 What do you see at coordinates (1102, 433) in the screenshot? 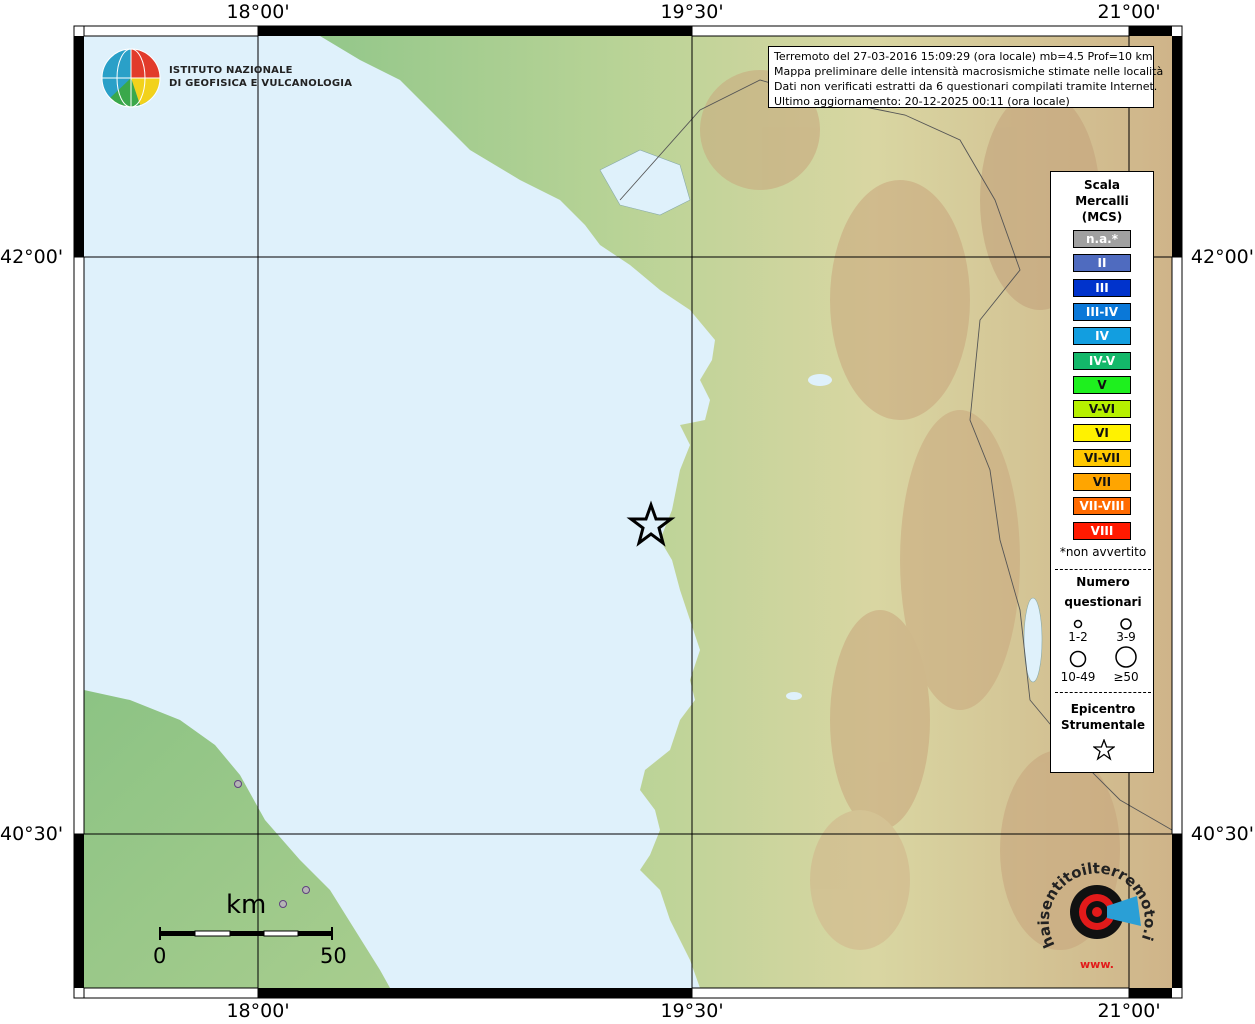
I see `legend-swatch: VI` at bounding box center [1102, 433].